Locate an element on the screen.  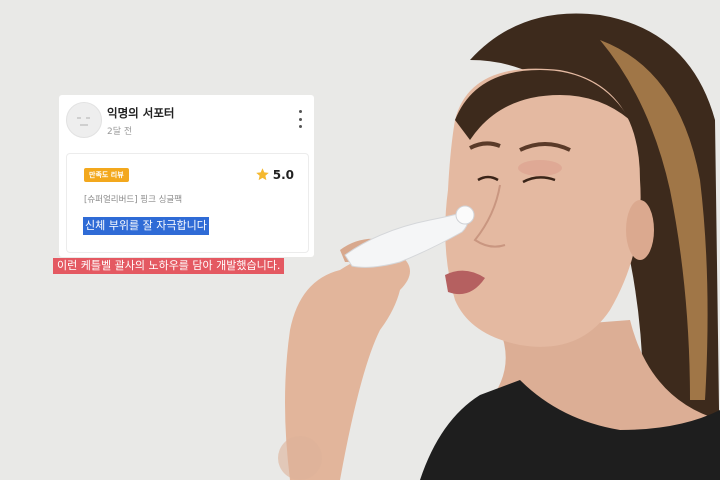
video-subtitle: 이런 케틀벨 괄사의 노하우를 담아 개발했습니다. is located at coordinates (169, 266).